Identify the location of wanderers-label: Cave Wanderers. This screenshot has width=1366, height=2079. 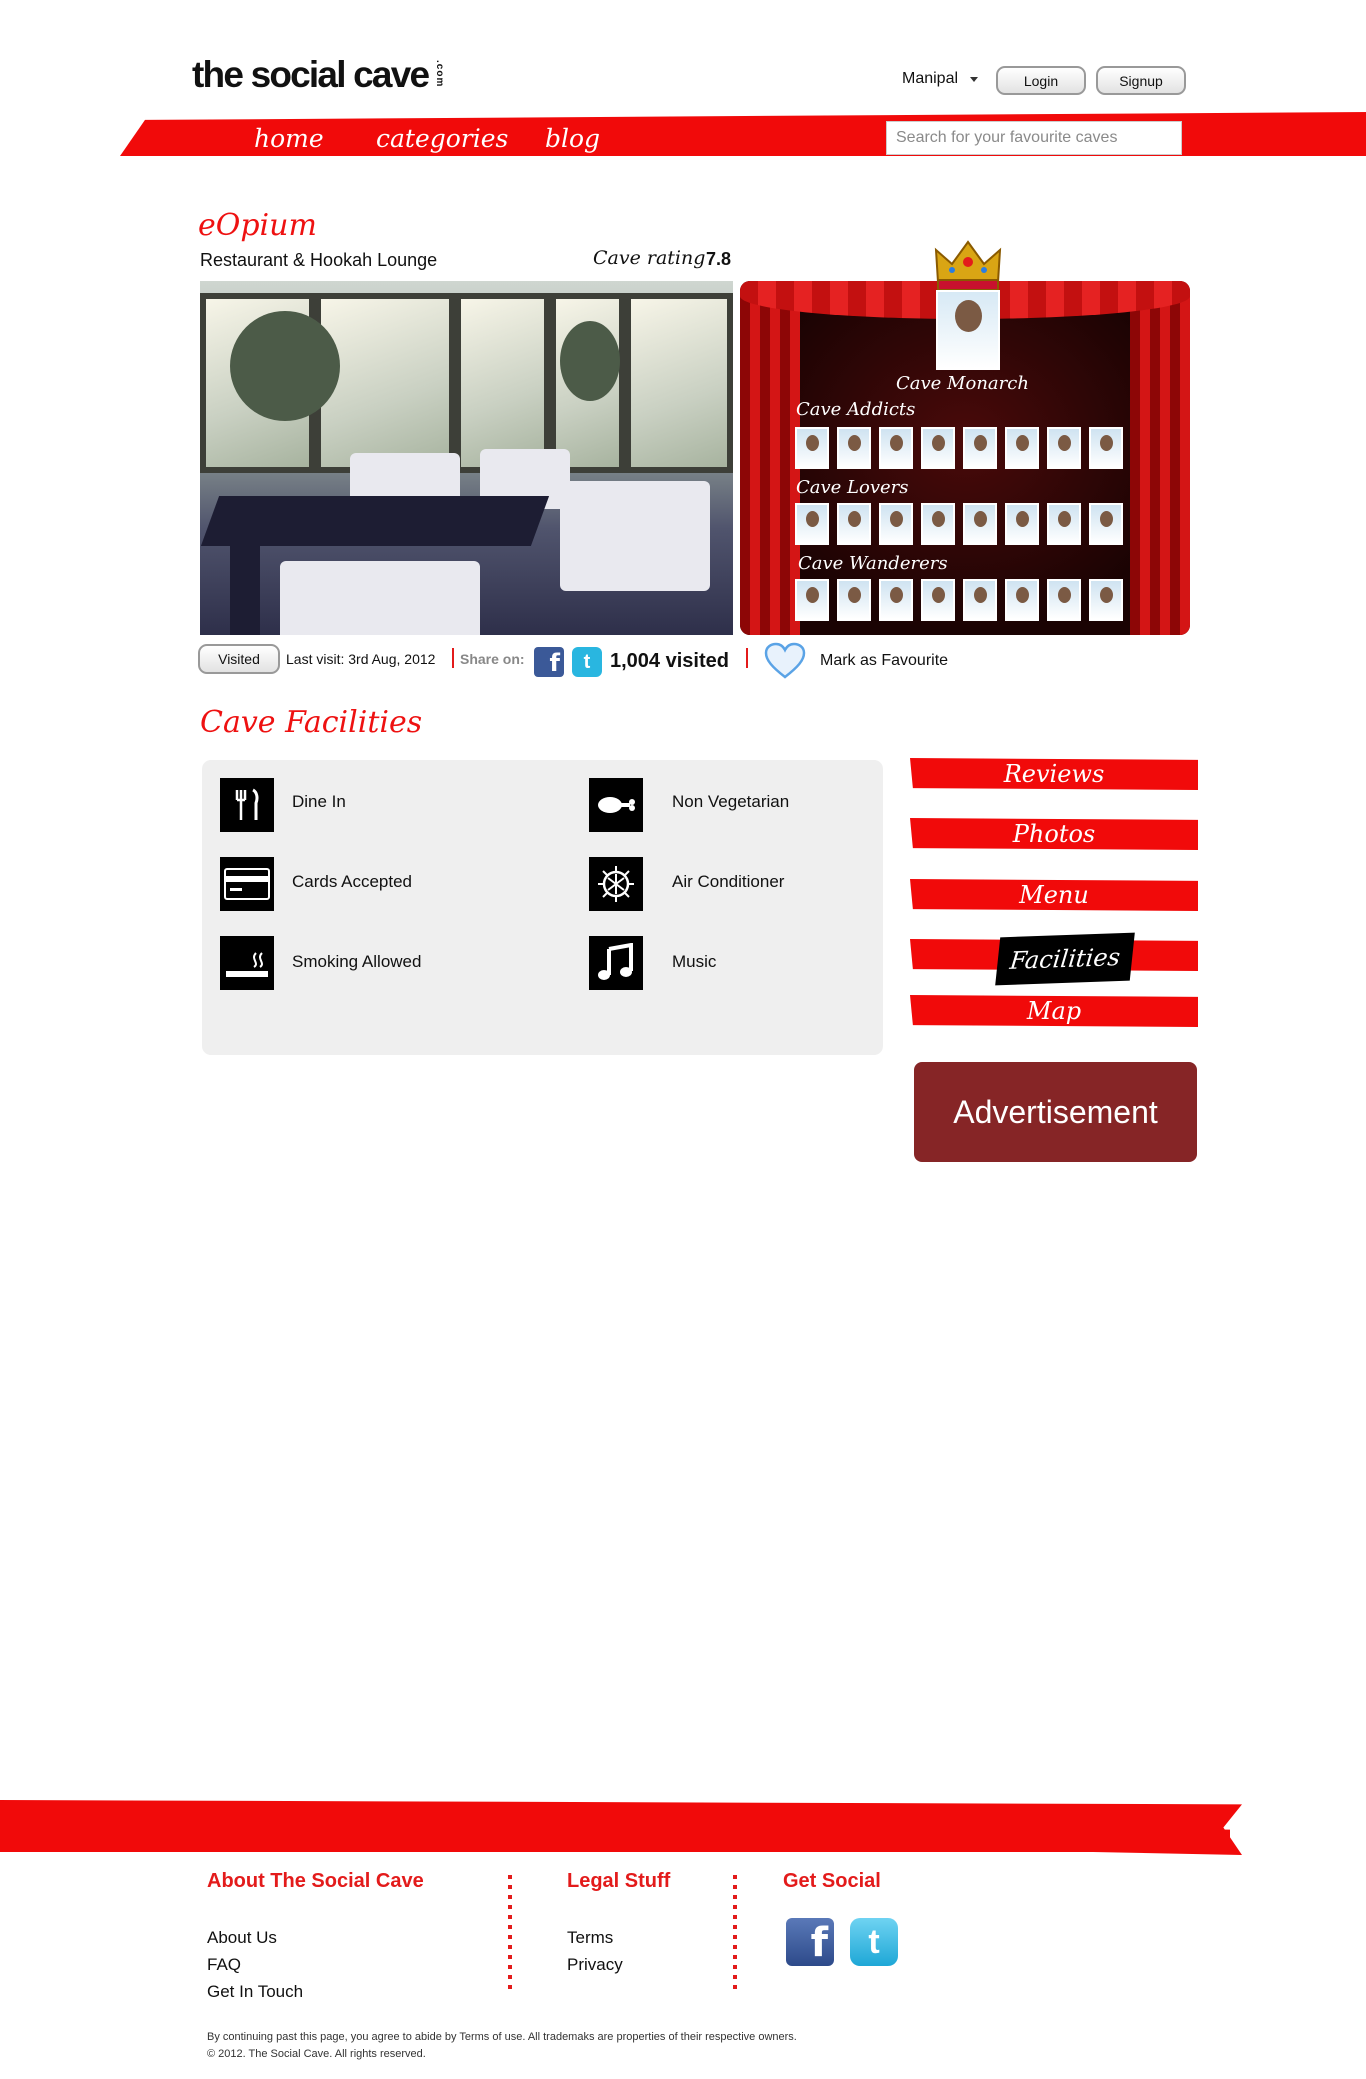
(873, 563).